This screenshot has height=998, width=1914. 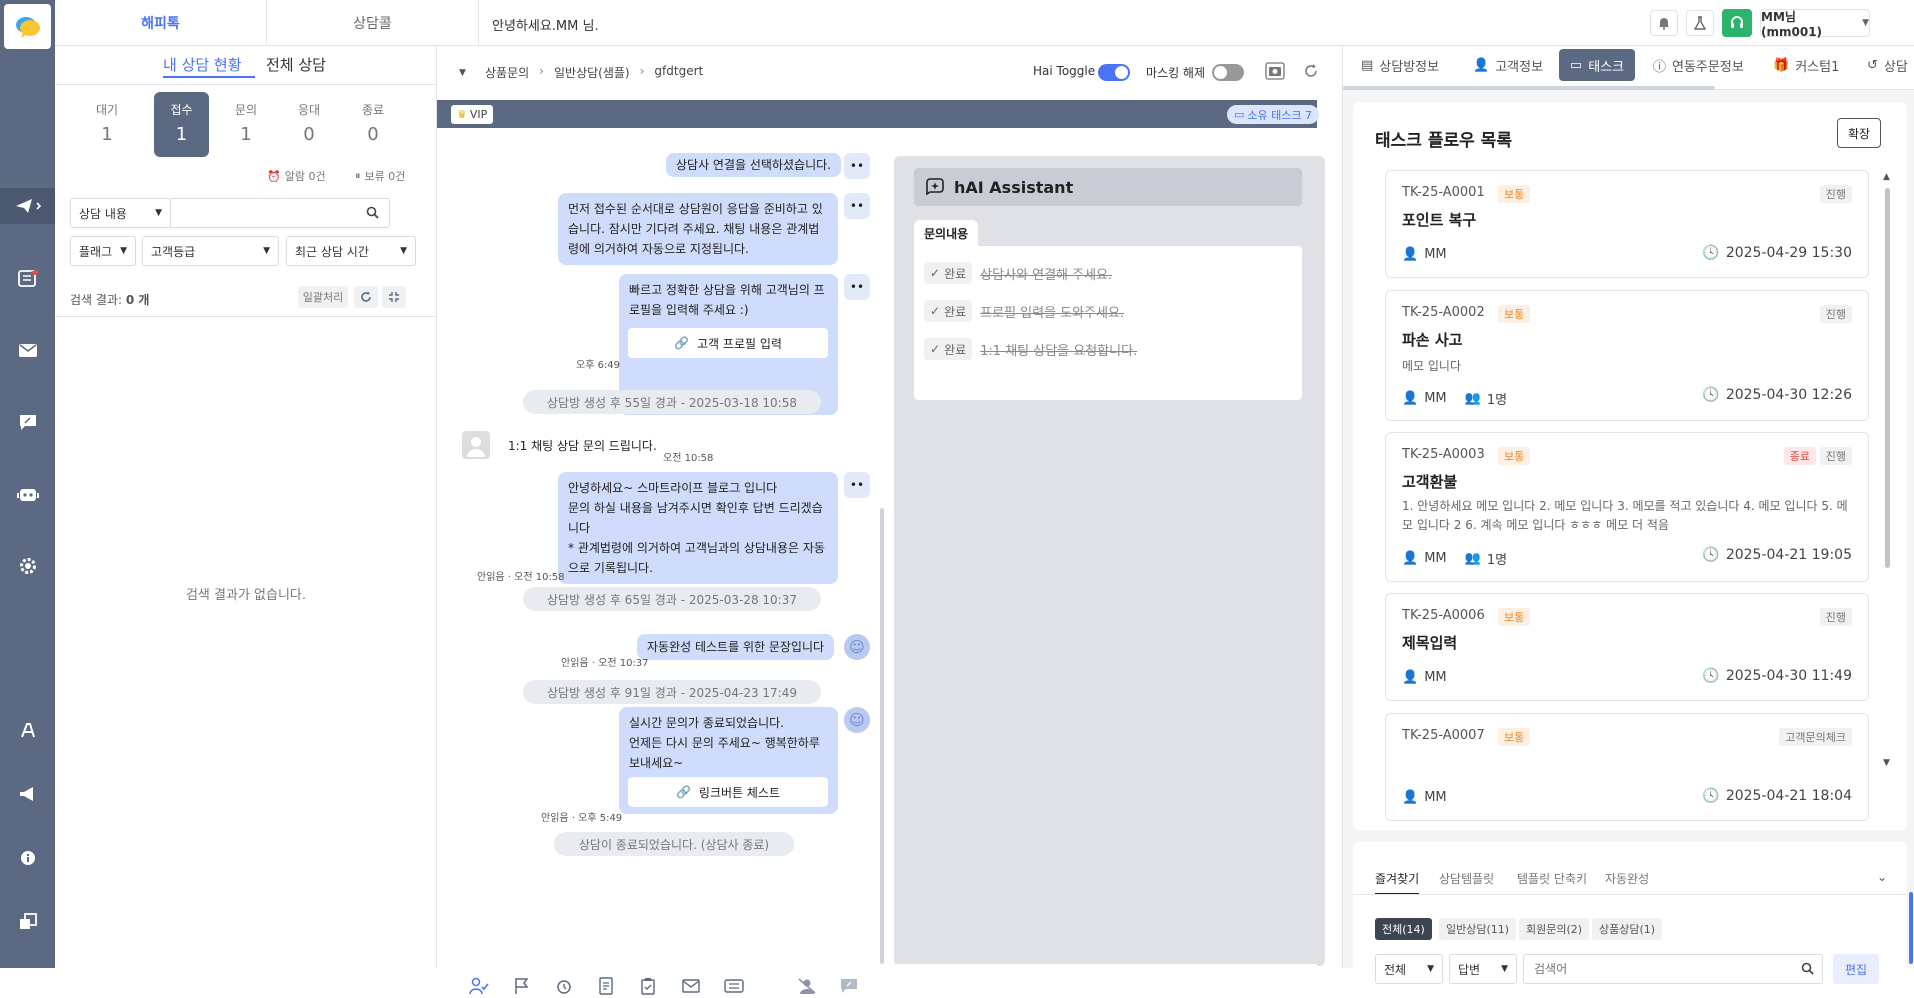 I want to click on flag-filter: 플래그 ▼, so click(x=103, y=251).